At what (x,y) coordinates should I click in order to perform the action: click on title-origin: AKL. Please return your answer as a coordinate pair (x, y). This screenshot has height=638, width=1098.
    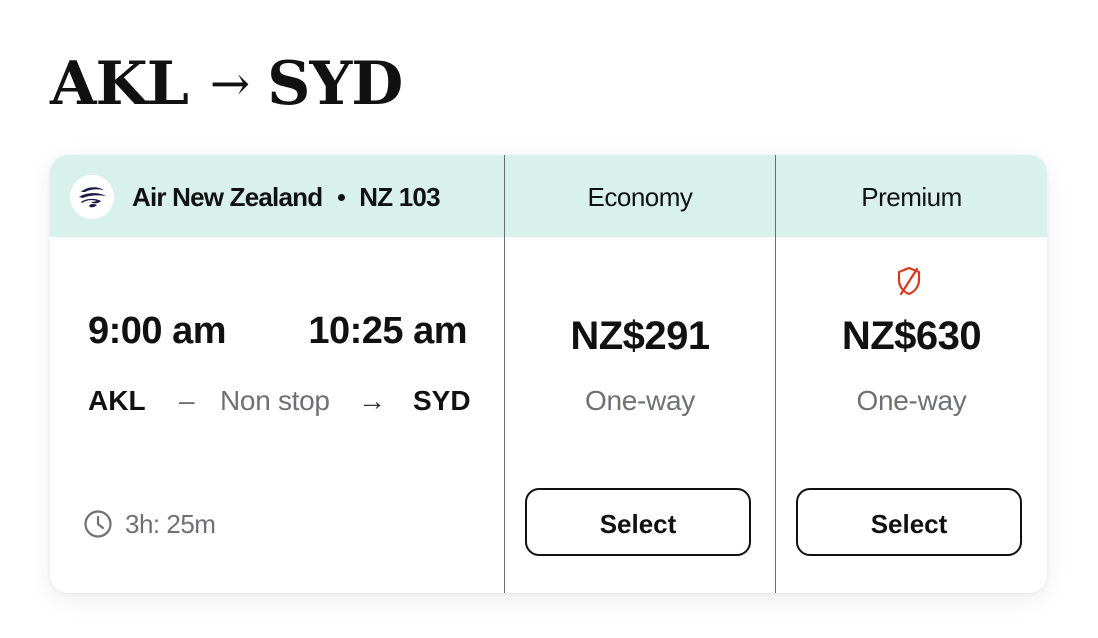
    Looking at the image, I should click on (119, 84).